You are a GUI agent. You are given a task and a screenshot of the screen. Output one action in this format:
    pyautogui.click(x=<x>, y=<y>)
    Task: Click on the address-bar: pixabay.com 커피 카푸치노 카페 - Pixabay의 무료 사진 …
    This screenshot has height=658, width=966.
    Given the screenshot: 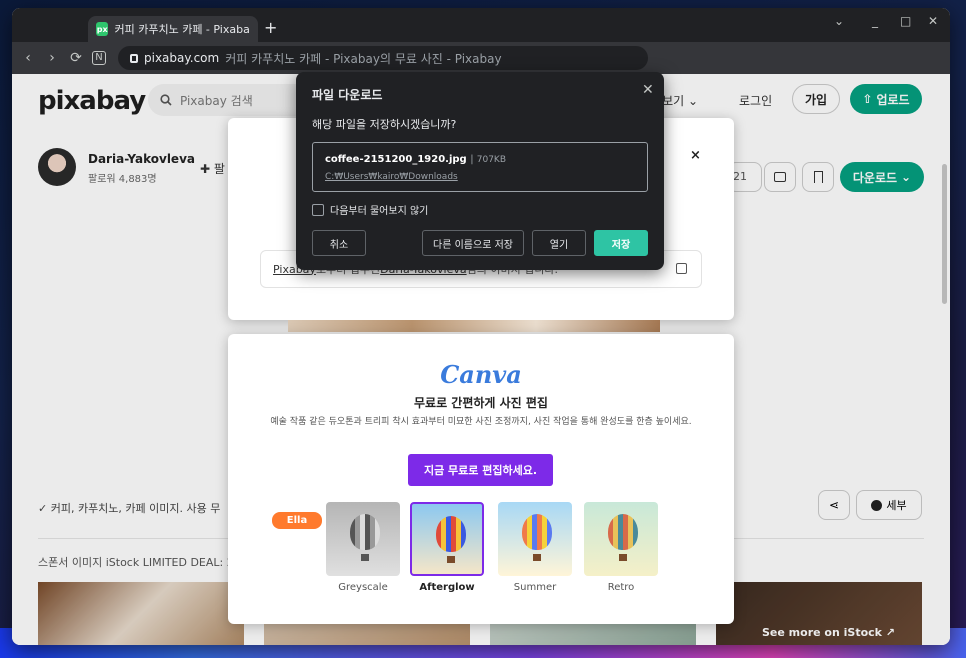 What is the action you would take?
    pyautogui.click(x=383, y=58)
    